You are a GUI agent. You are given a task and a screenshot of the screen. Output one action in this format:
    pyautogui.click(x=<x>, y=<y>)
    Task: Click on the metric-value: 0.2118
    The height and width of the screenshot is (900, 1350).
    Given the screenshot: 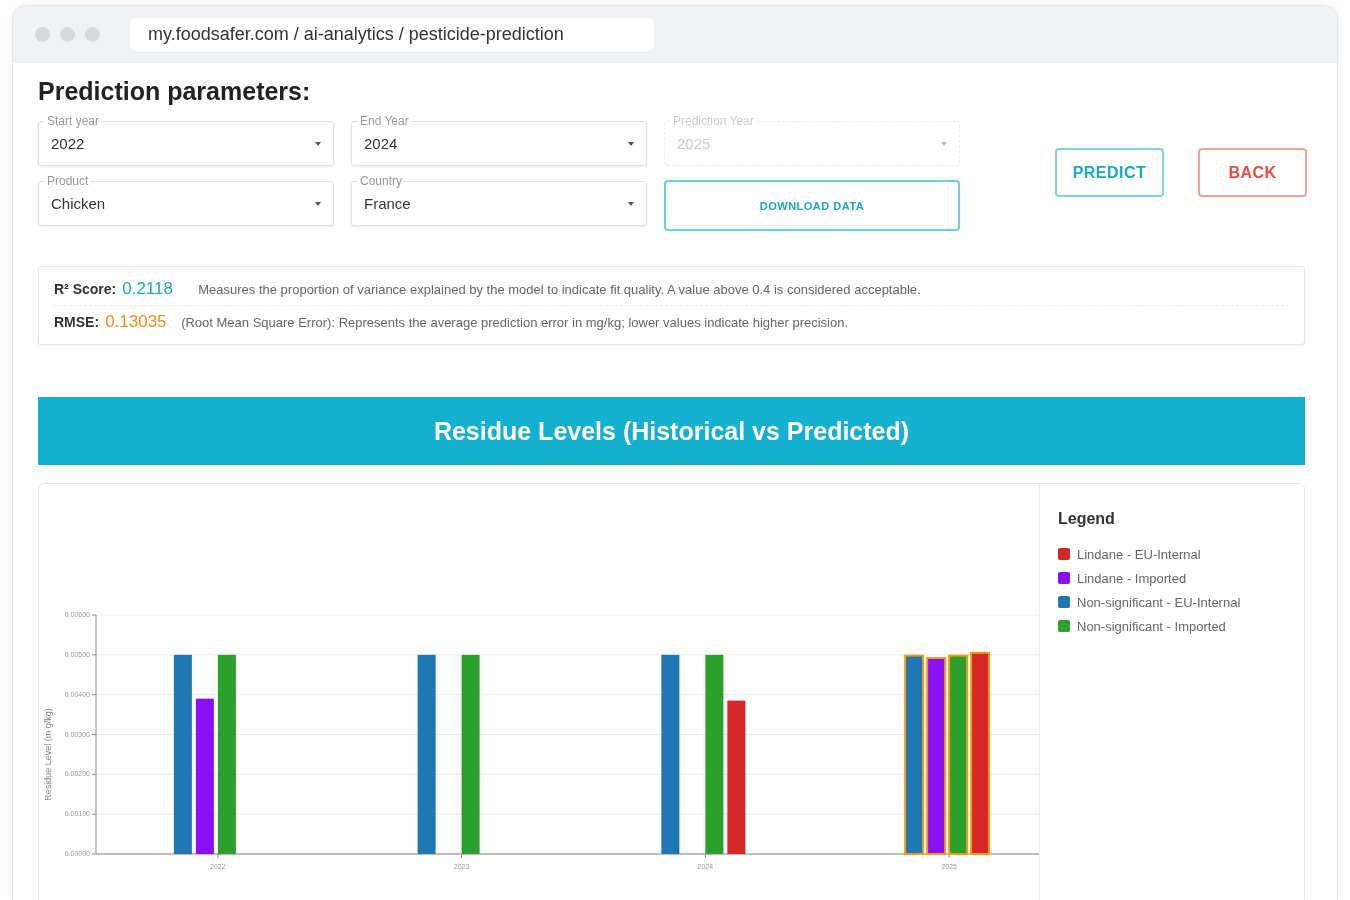 What is the action you would take?
    pyautogui.click(x=148, y=289)
    